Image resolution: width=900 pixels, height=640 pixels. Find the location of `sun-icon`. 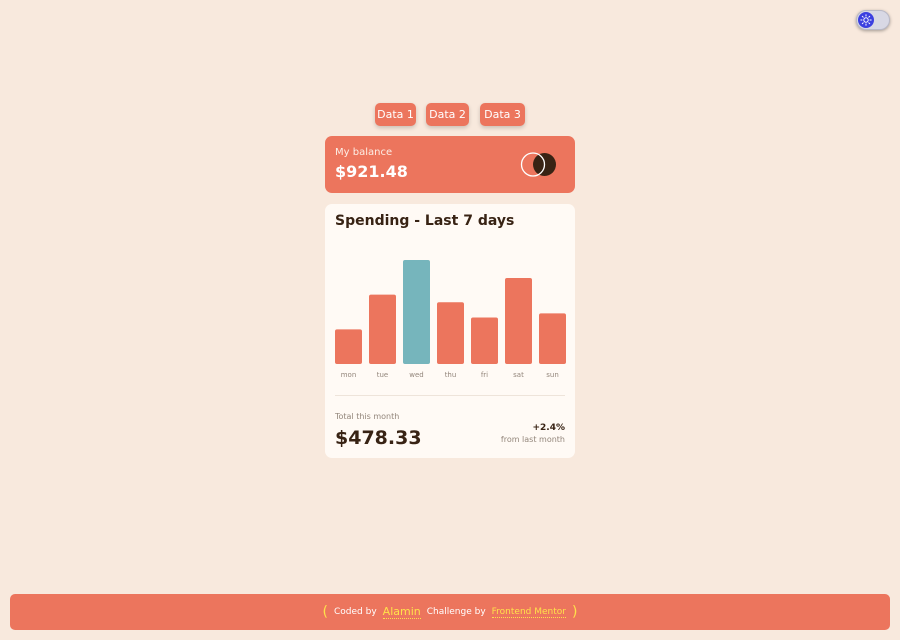

sun-icon is located at coordinates (866, 20).